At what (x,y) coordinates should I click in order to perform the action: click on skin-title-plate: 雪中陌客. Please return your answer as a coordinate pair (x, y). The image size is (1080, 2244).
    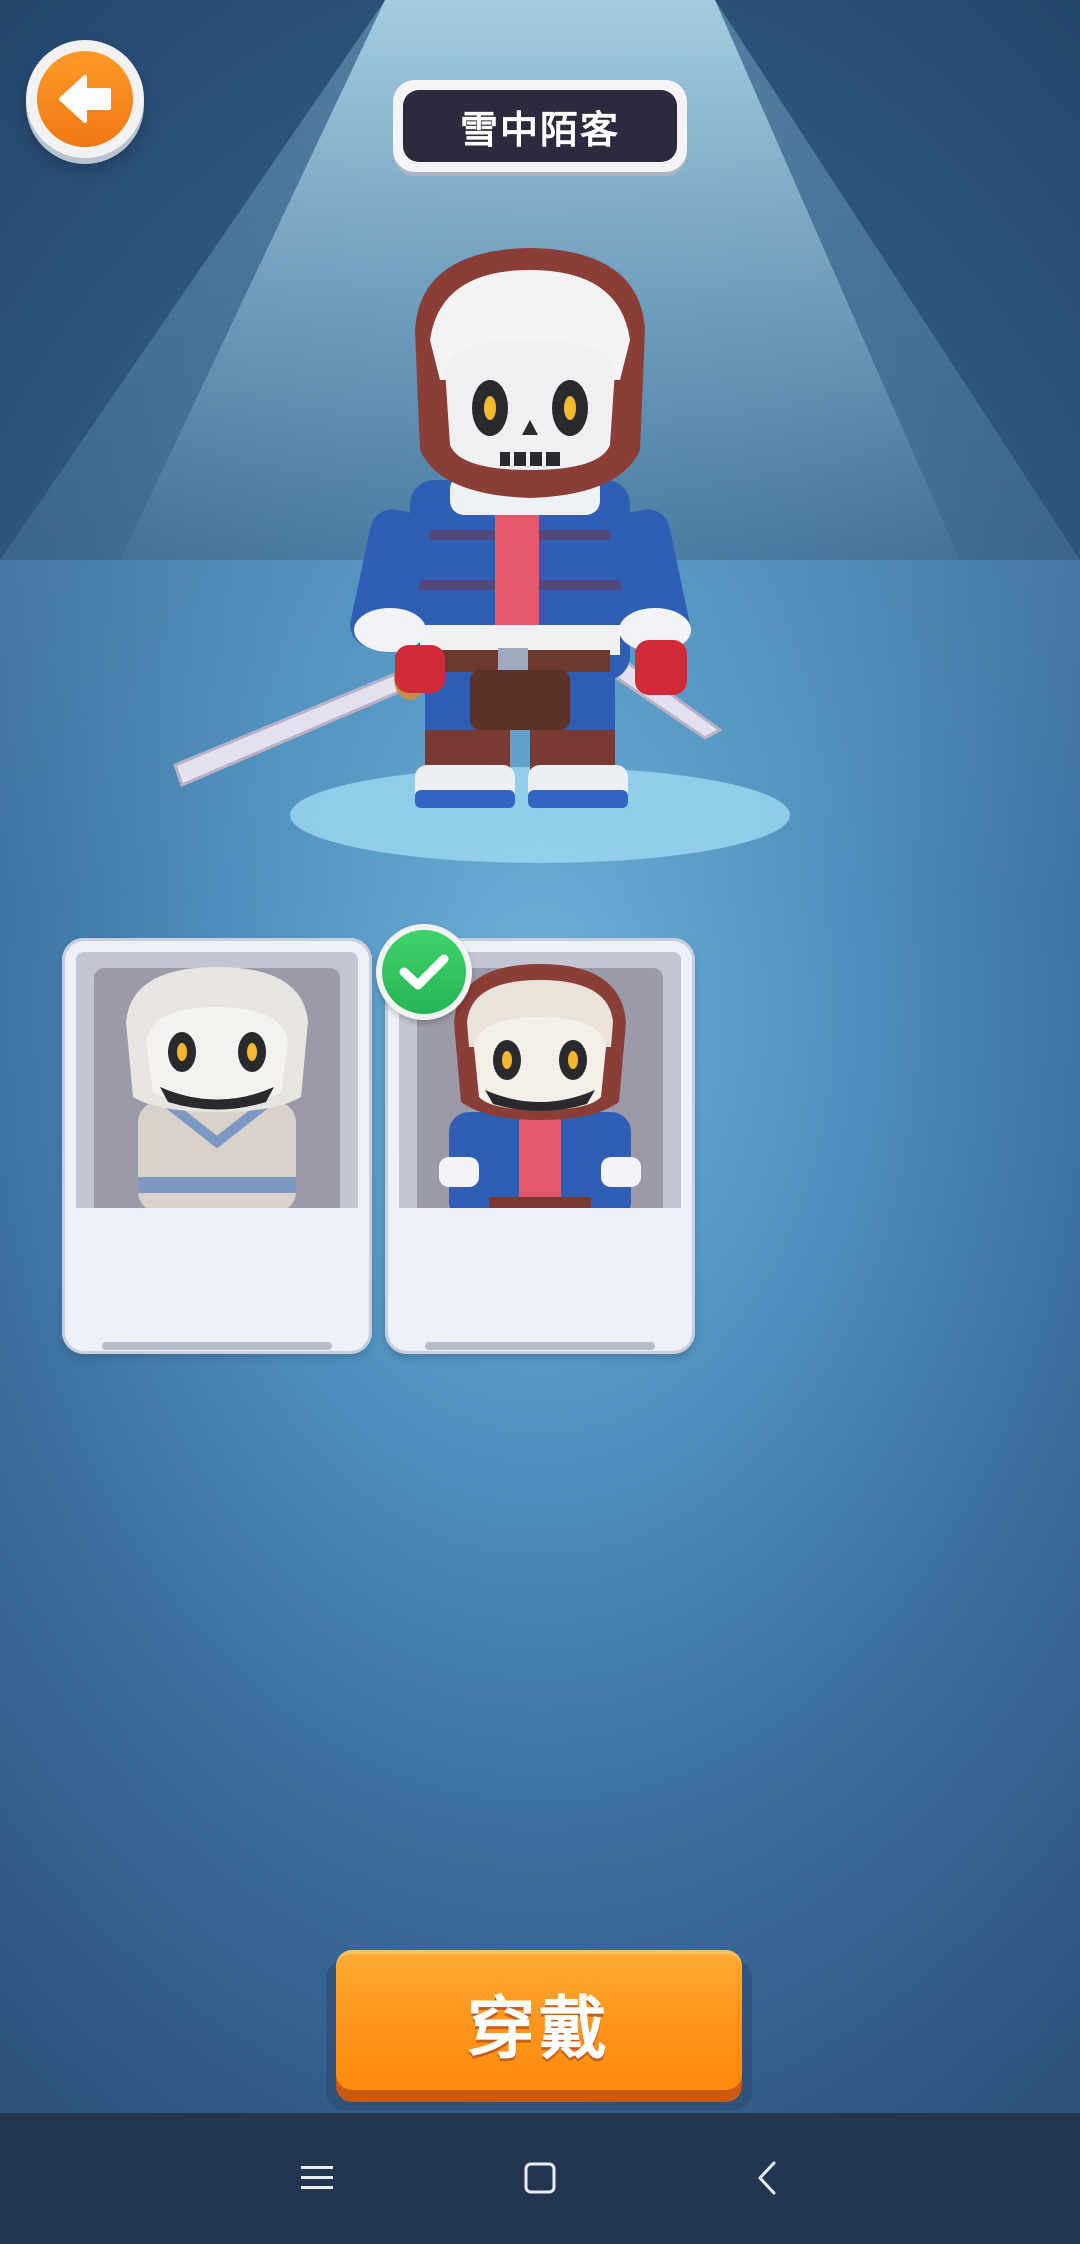
    Looking at the image, I should click on (540, 126).